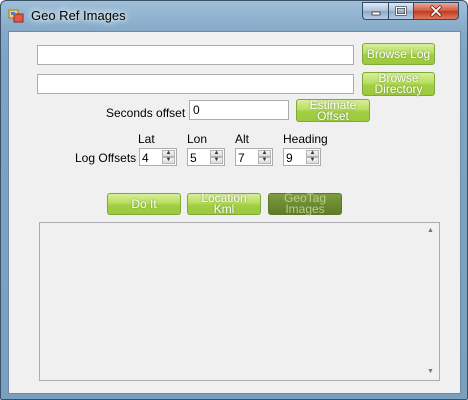 The image size is (468, 400). What do you see at coordinates (264, 153) in the screenshot?
I see `alt-increment-button: ▲` at bounding box center [264, 153].